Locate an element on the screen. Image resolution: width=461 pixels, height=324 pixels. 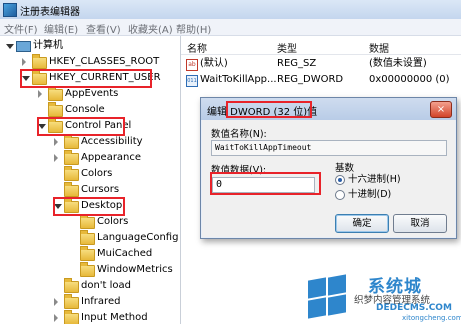
menu-favorites: 收藏夹(A) is located at coordinates (150, 28).